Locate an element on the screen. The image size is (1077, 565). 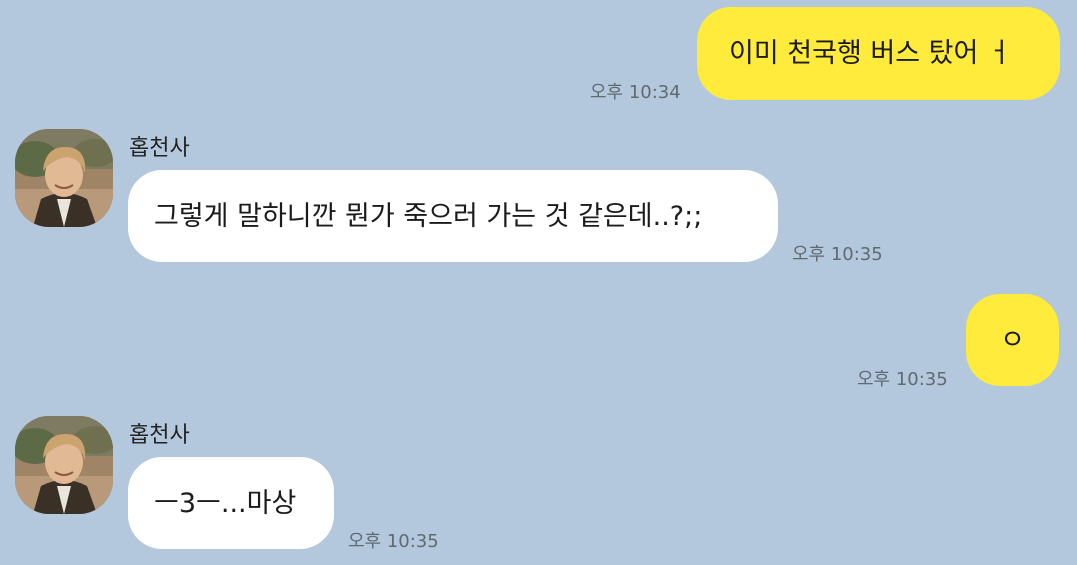
message-text: ㅡ3ㅡ...마상 is located at coordinates (225, 503).